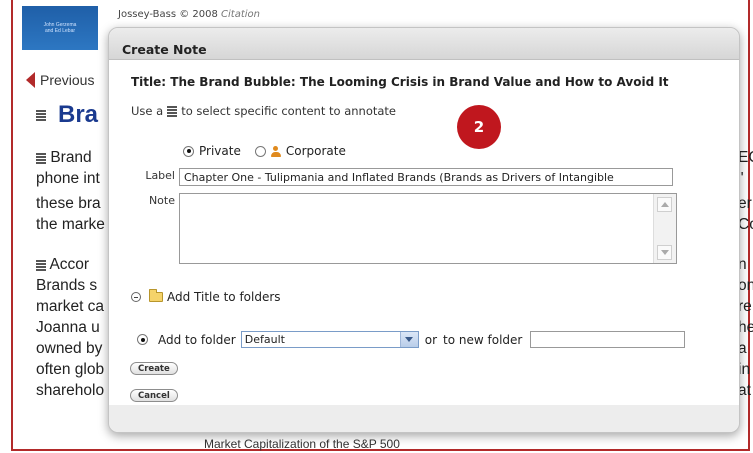 The width and height of the screenshot is (753, 453). I want to click on or-label: or, so click(431, 339).